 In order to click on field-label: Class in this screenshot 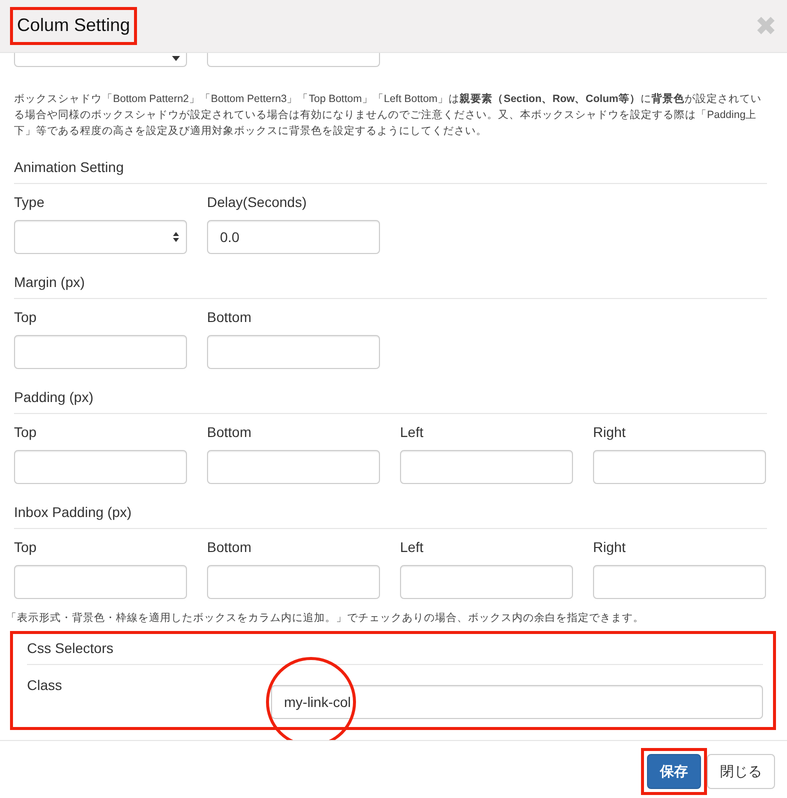, I will do `click(45, 685)`.